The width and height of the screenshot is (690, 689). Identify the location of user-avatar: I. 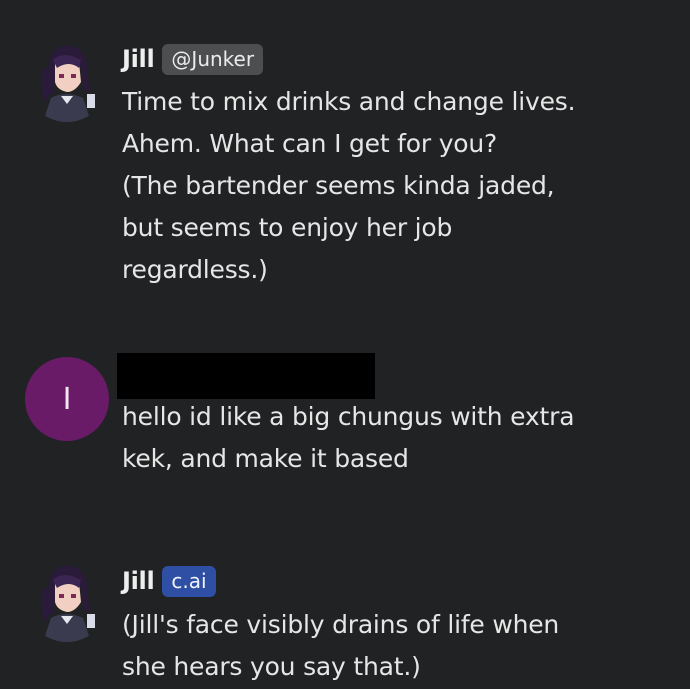
(67, 399).